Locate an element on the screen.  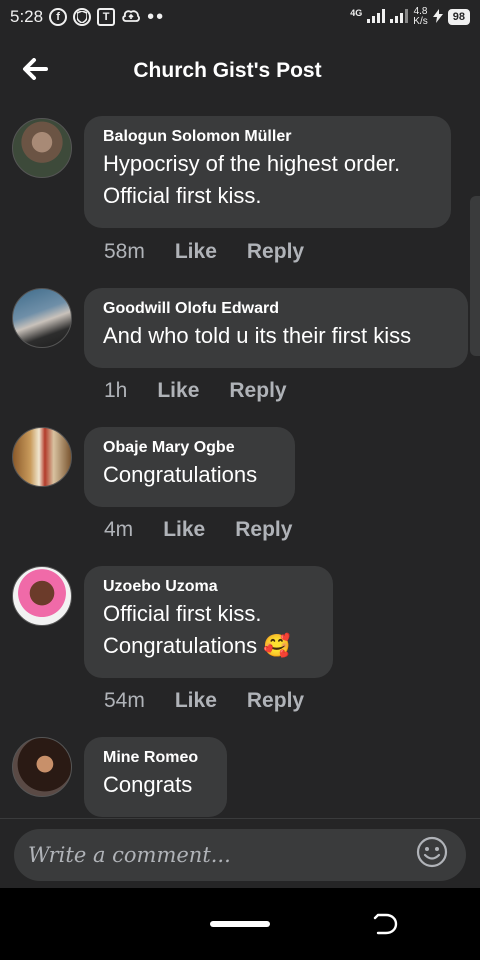
comment-actions: 54m Like Reply is located at coordinates (204, 701).